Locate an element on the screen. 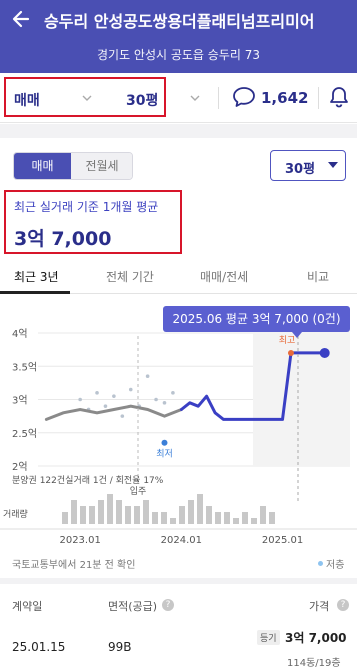  x-tick-label: 2023.01 is located at coordinates (79, 540).